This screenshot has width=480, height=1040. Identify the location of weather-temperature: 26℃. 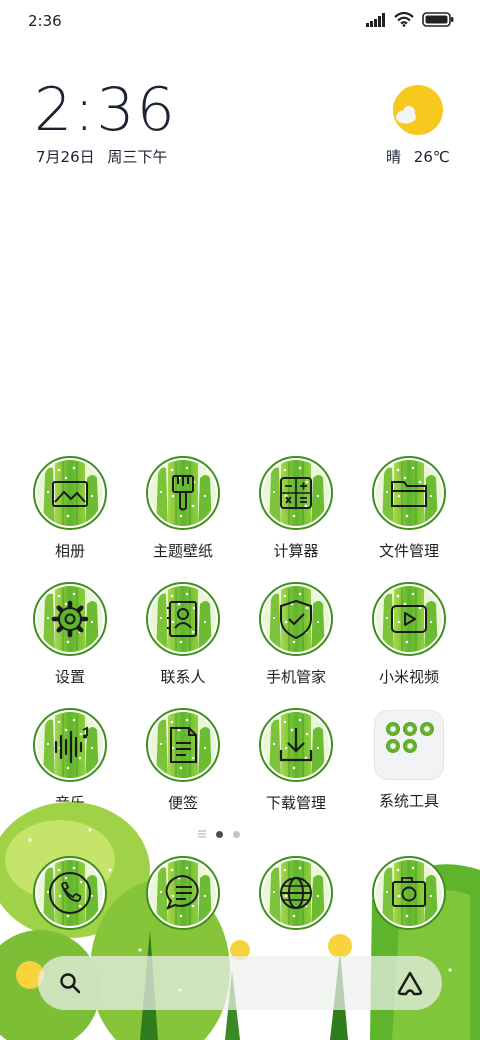
(431, 157).